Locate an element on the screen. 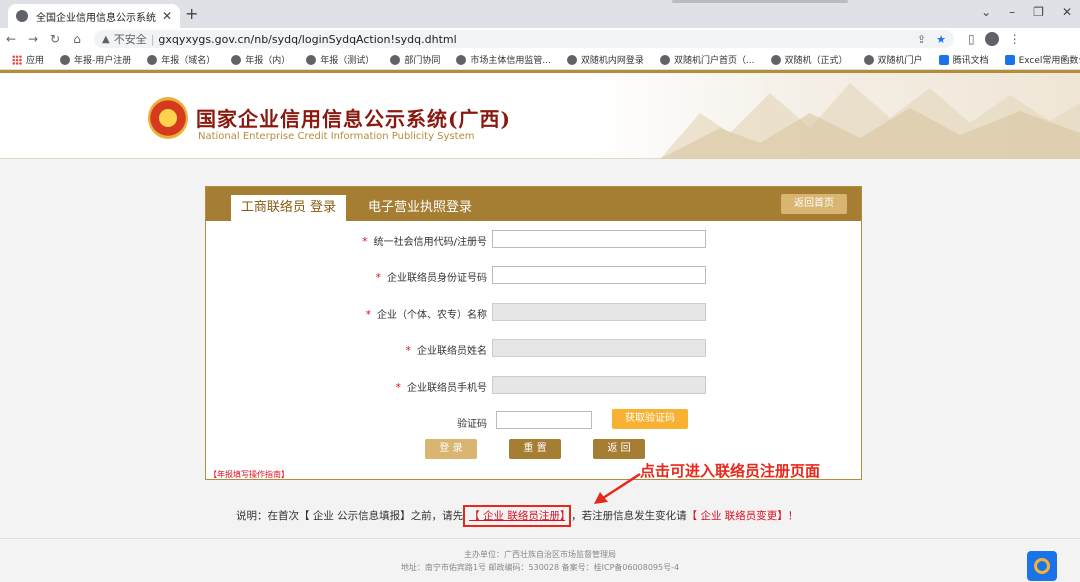  minimize-icon: – is located at coordinates (1012, 12).